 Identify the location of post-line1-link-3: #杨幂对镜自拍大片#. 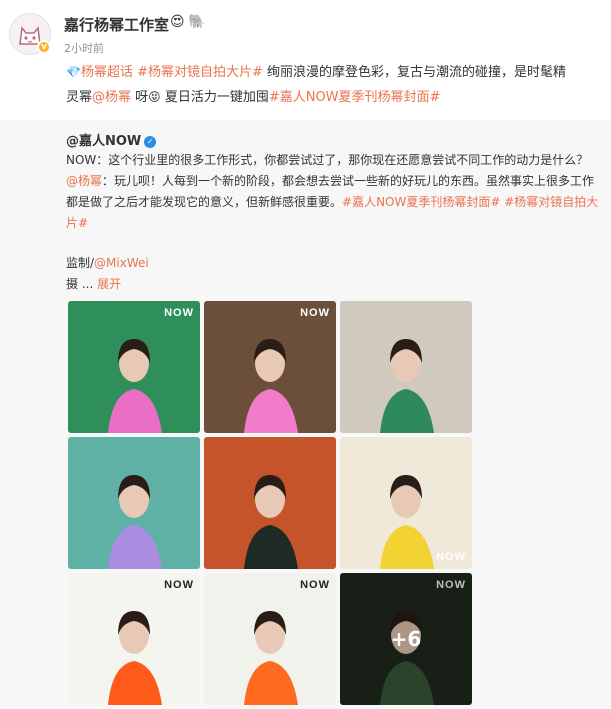
(200, 72).